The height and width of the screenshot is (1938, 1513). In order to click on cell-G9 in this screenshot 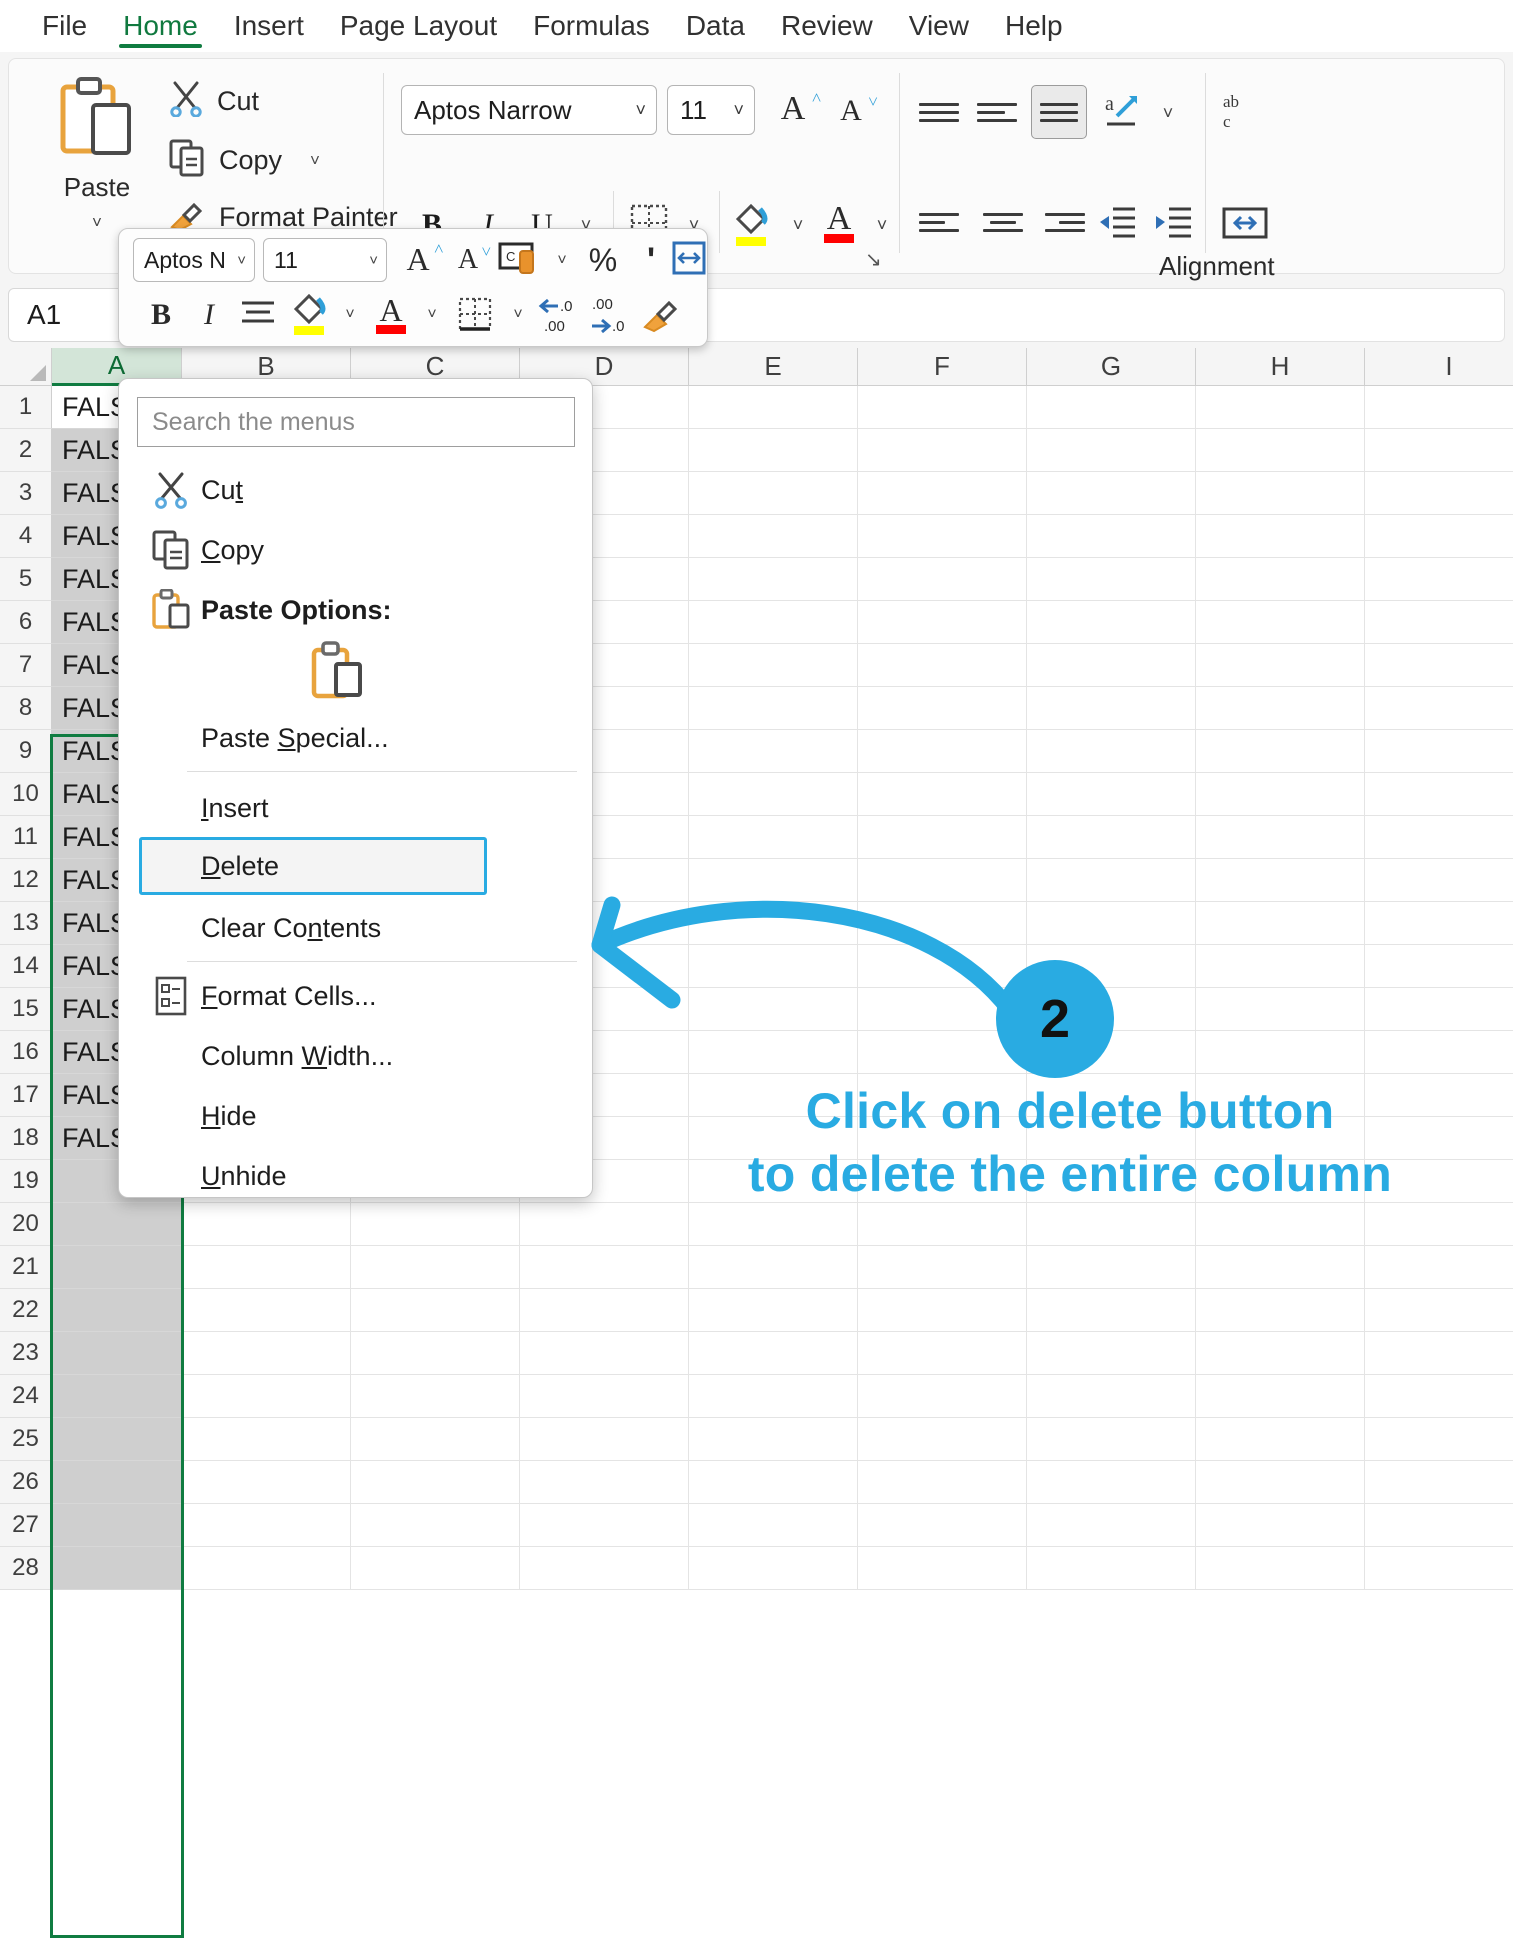, I will do `click(1111, 751)`.